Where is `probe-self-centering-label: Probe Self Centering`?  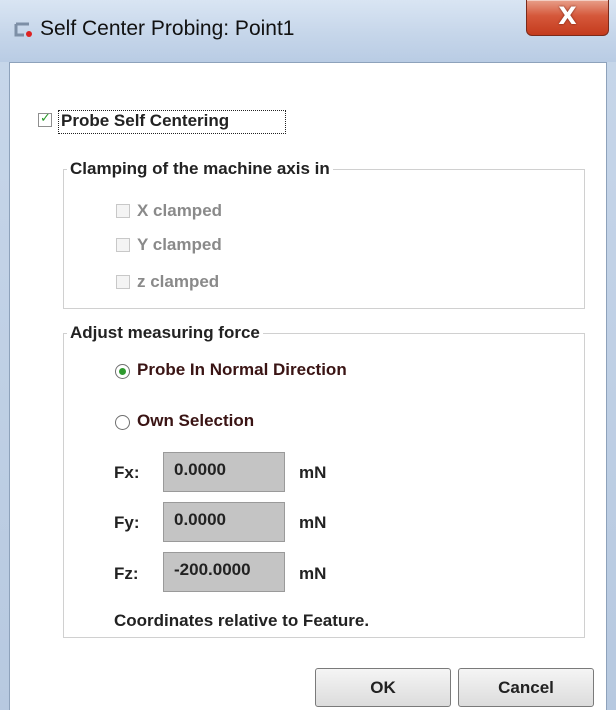
probe-self-centering-label: Probe Self Centering is located at coordinates (145, 121).